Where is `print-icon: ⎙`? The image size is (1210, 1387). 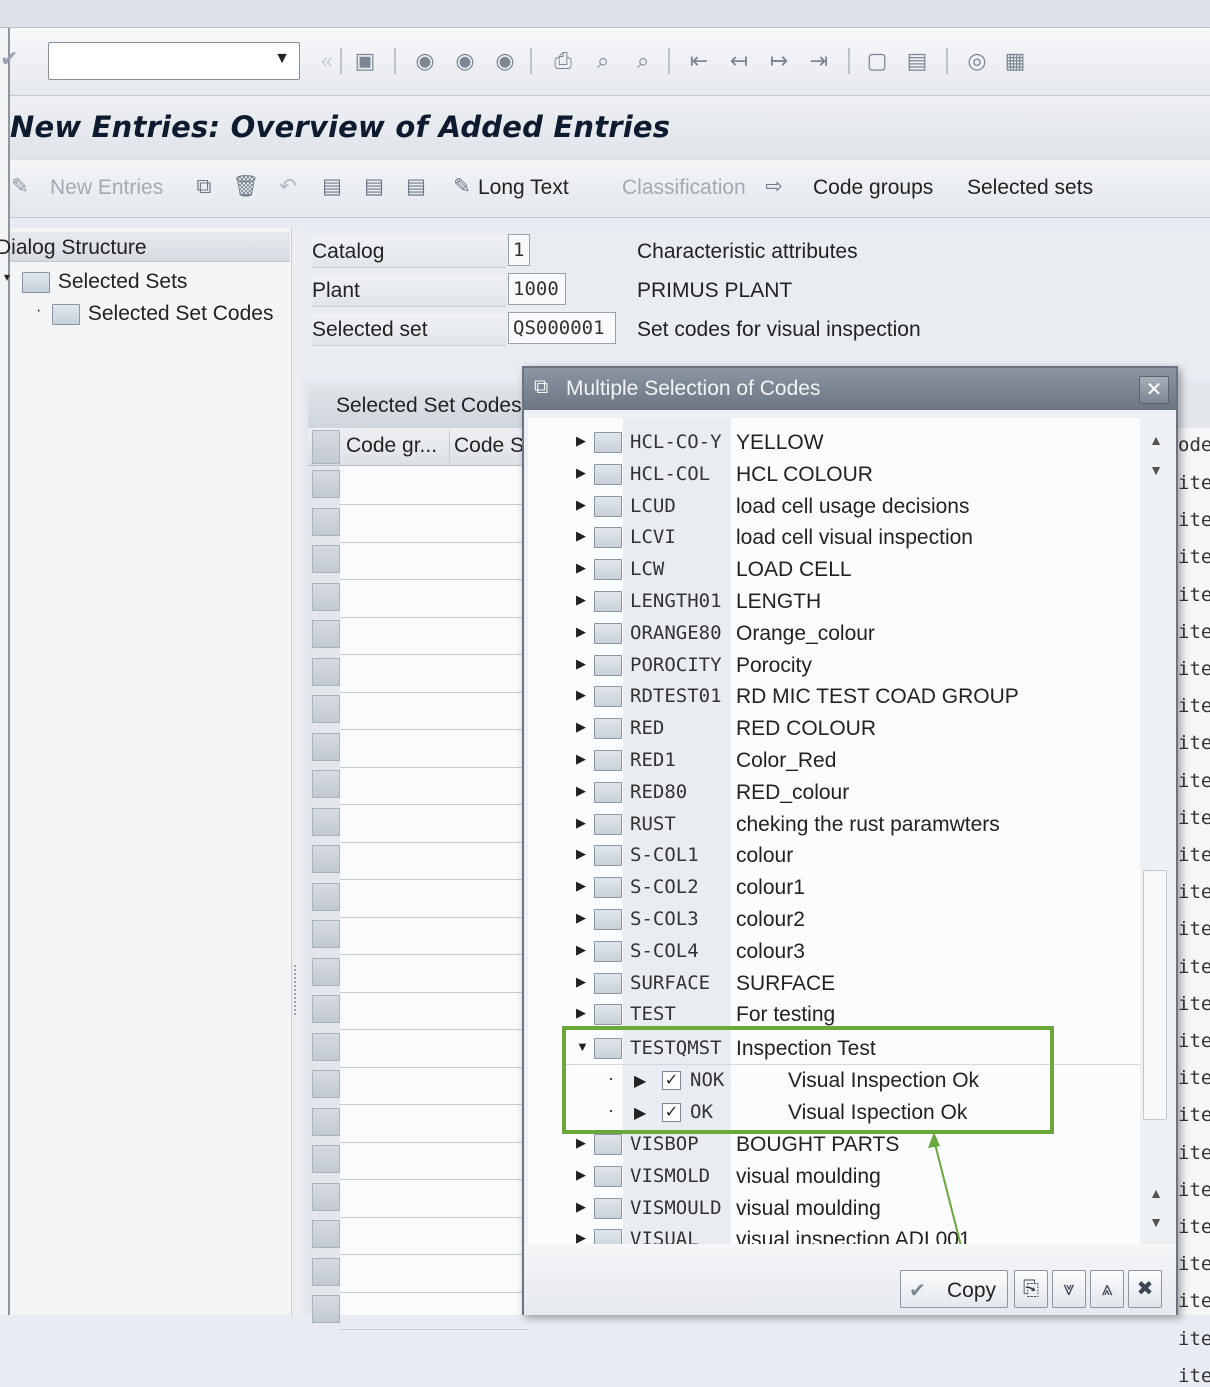 print-icon: ⎙ is located at coordinates (563, 61).